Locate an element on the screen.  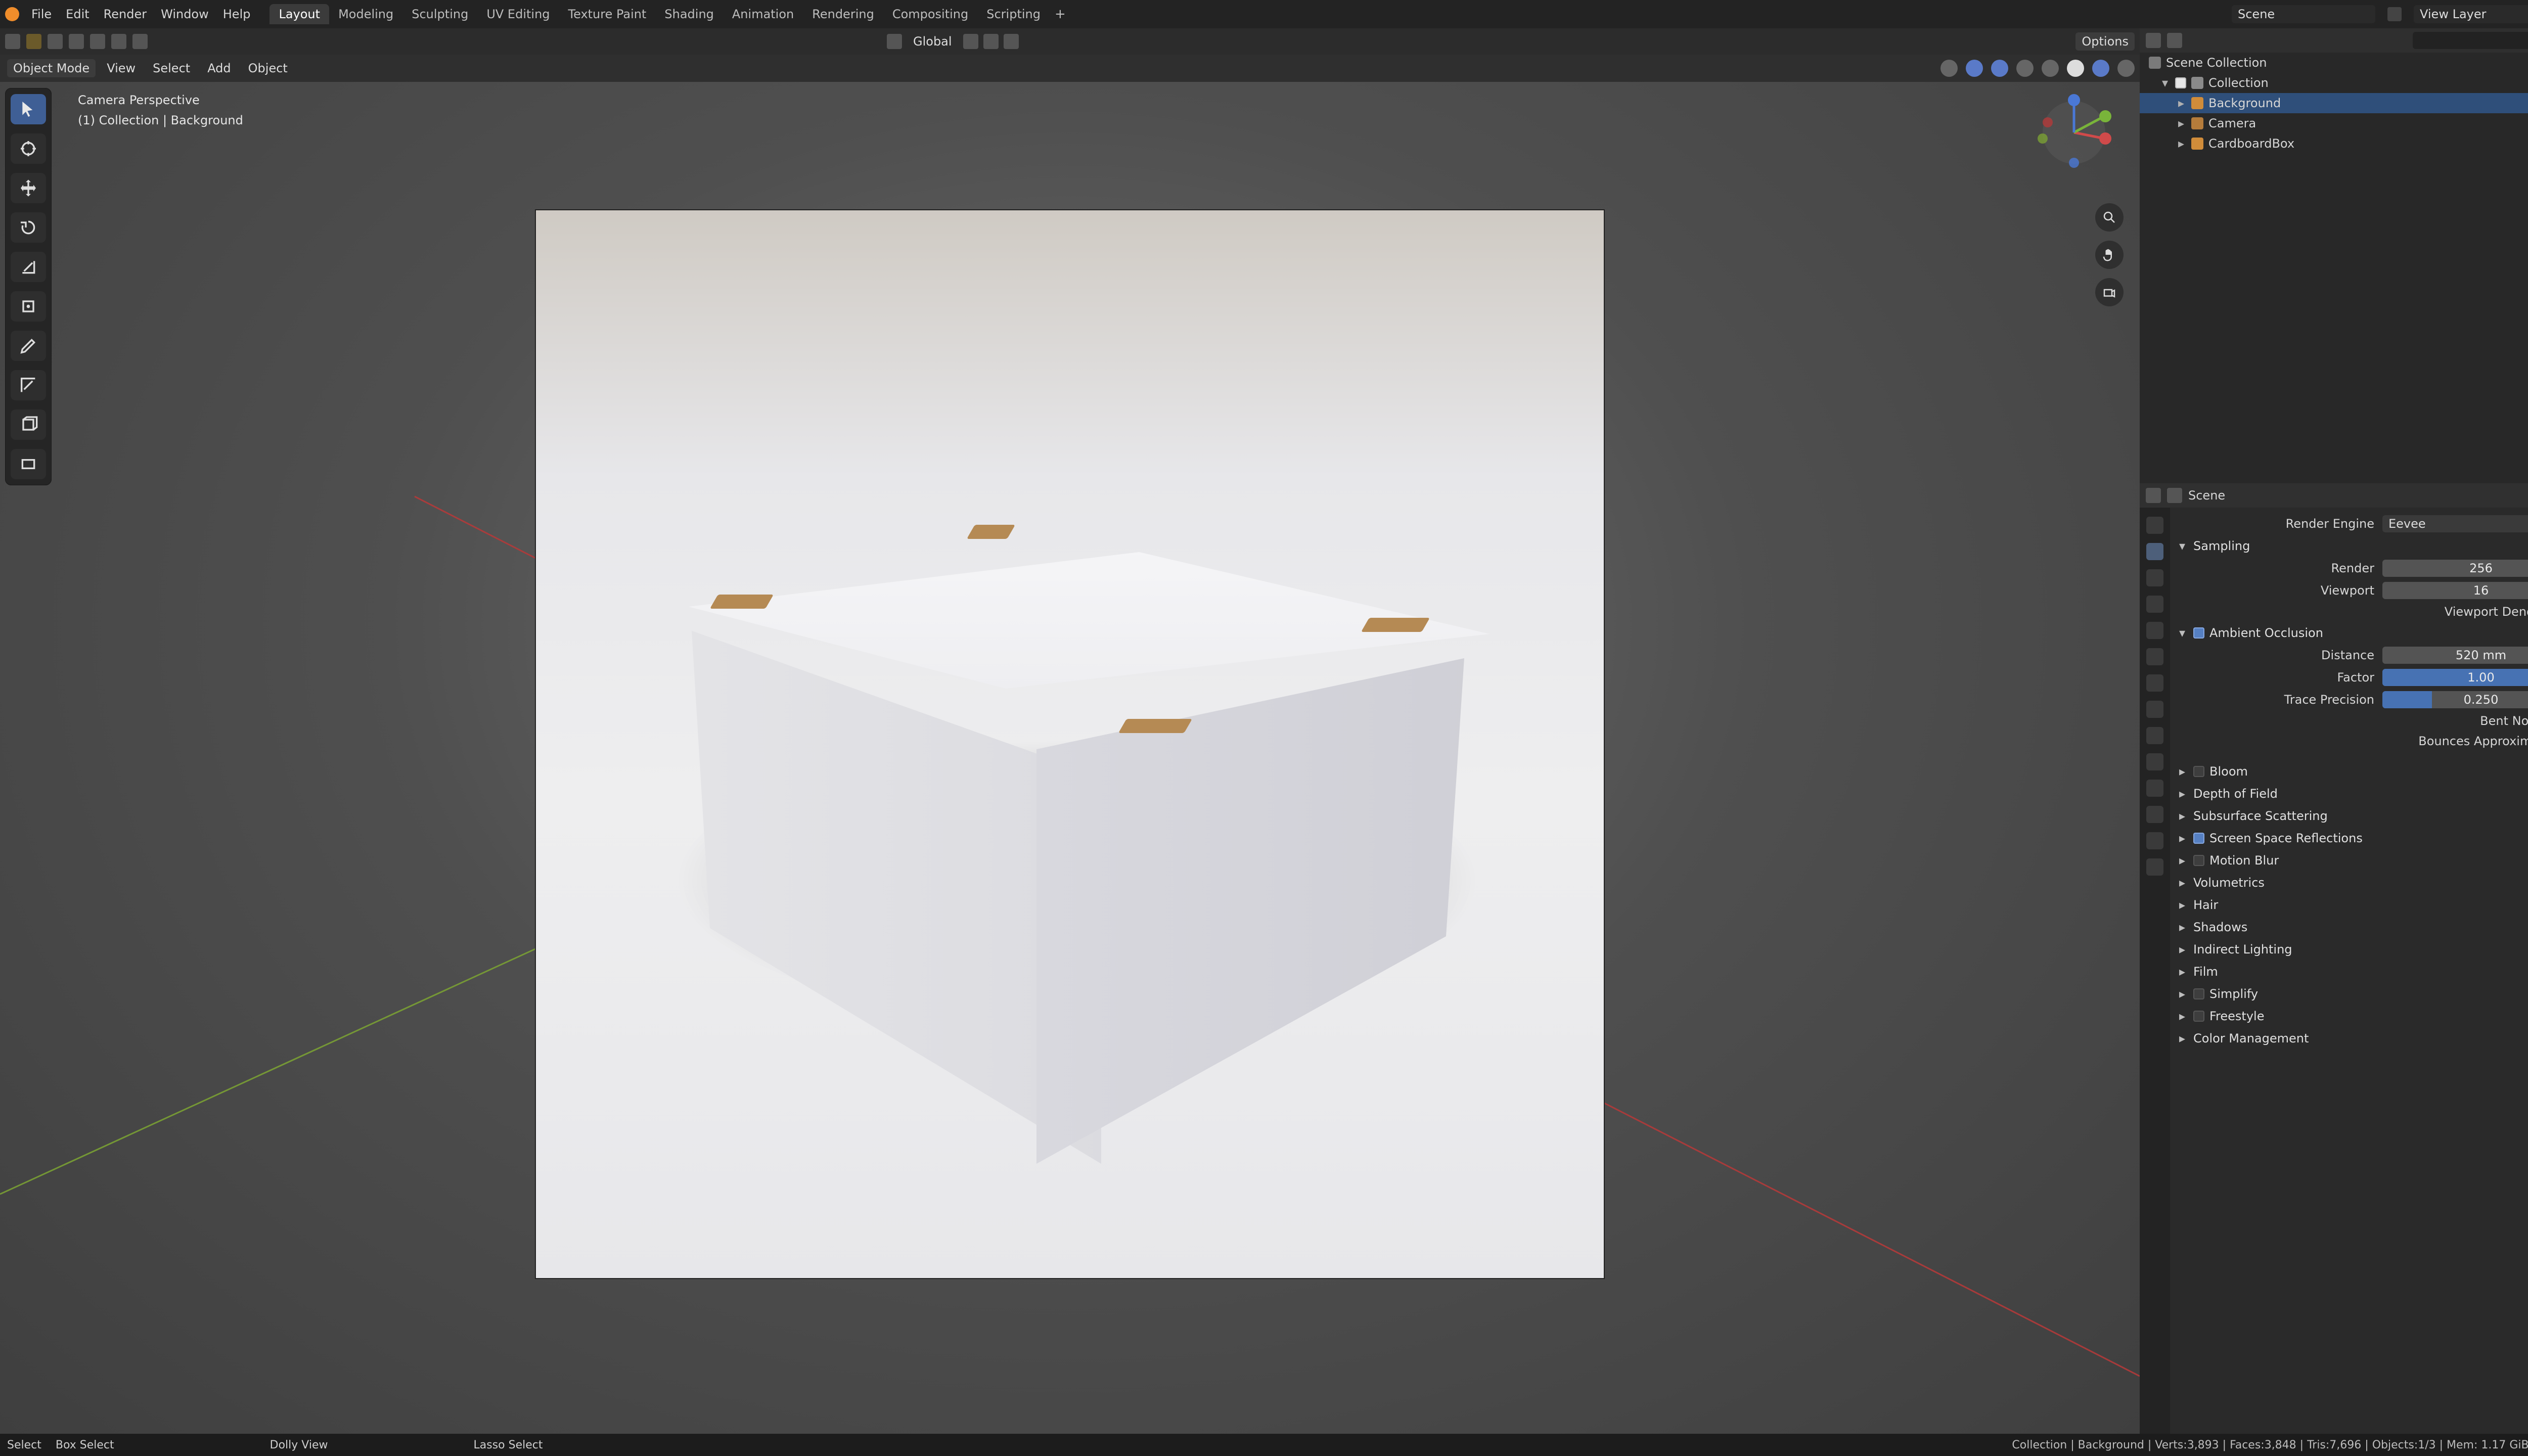
render-engine-dropdown: Eevee is located at coordinates (2455, 523).